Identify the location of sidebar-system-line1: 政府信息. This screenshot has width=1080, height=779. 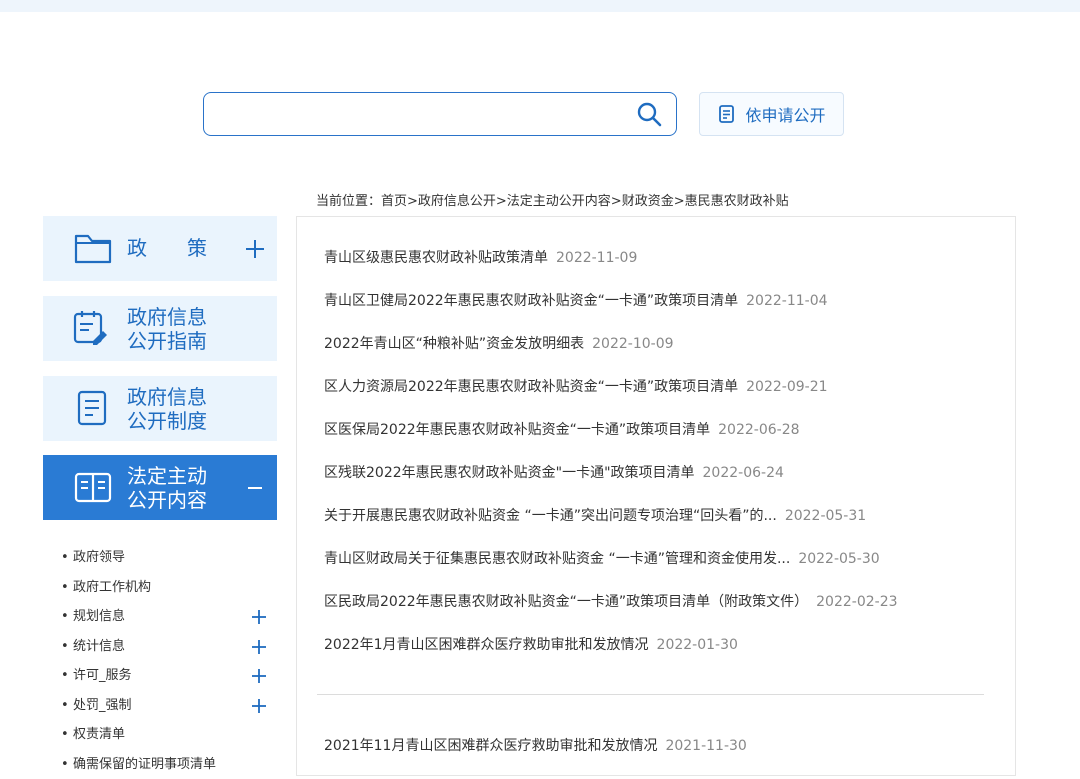
(167, 397).